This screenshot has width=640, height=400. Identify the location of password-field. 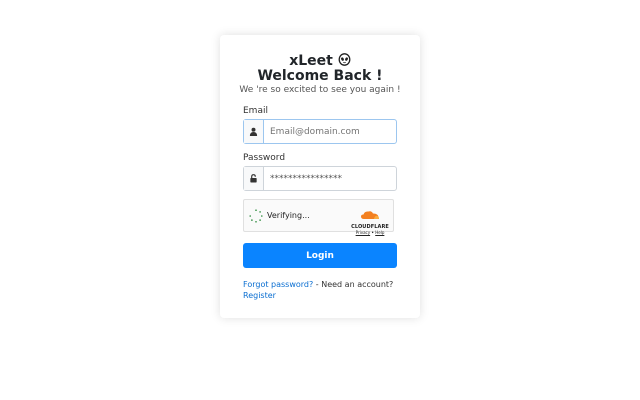
(330, 178).